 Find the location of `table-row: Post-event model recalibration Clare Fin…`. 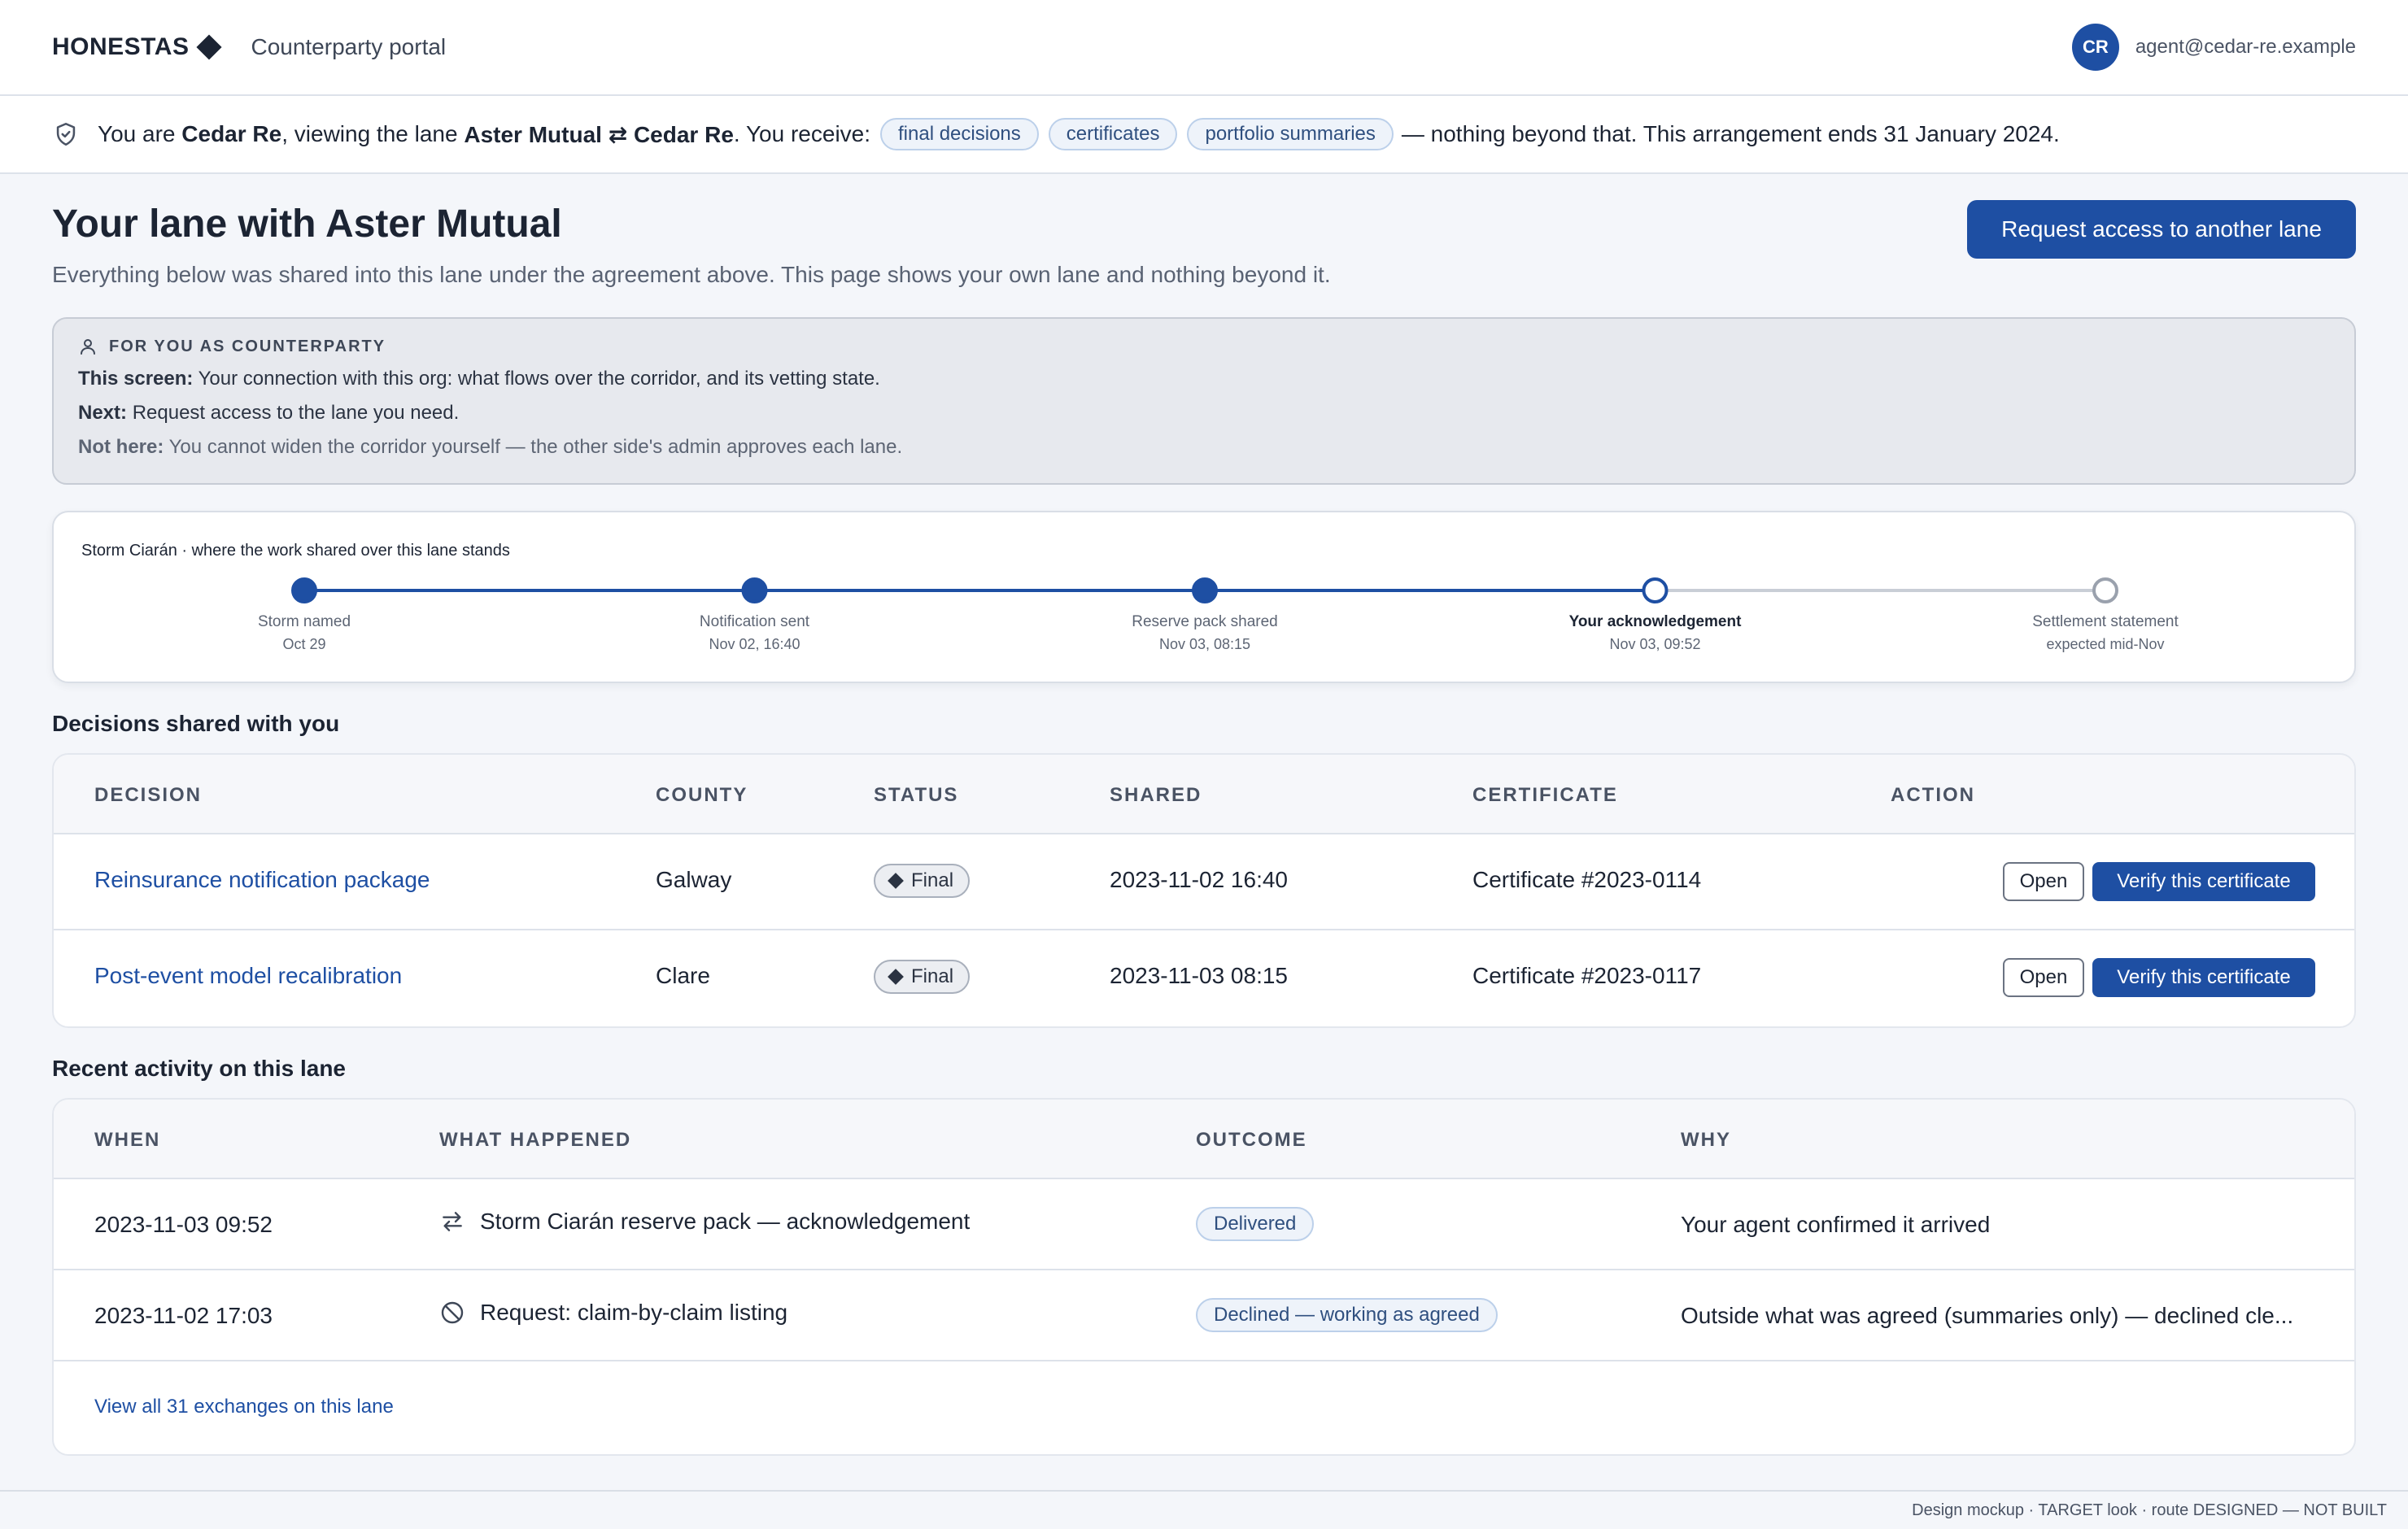

table-row: Post-event model recalibration Clare Fin… is located at coordinates (1204, 978).